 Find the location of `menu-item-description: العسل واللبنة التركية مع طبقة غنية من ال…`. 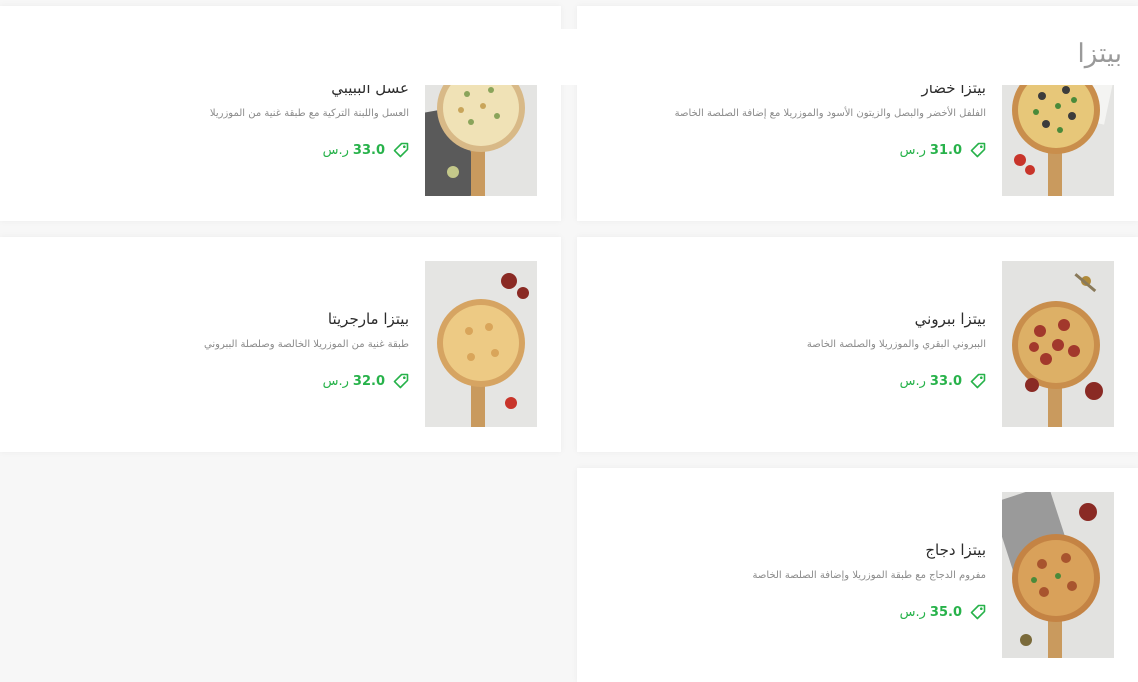

menu-item-description: العسل واللبنة التركية مع طبقة غنية من ال… is located at coordinates (309, 113).